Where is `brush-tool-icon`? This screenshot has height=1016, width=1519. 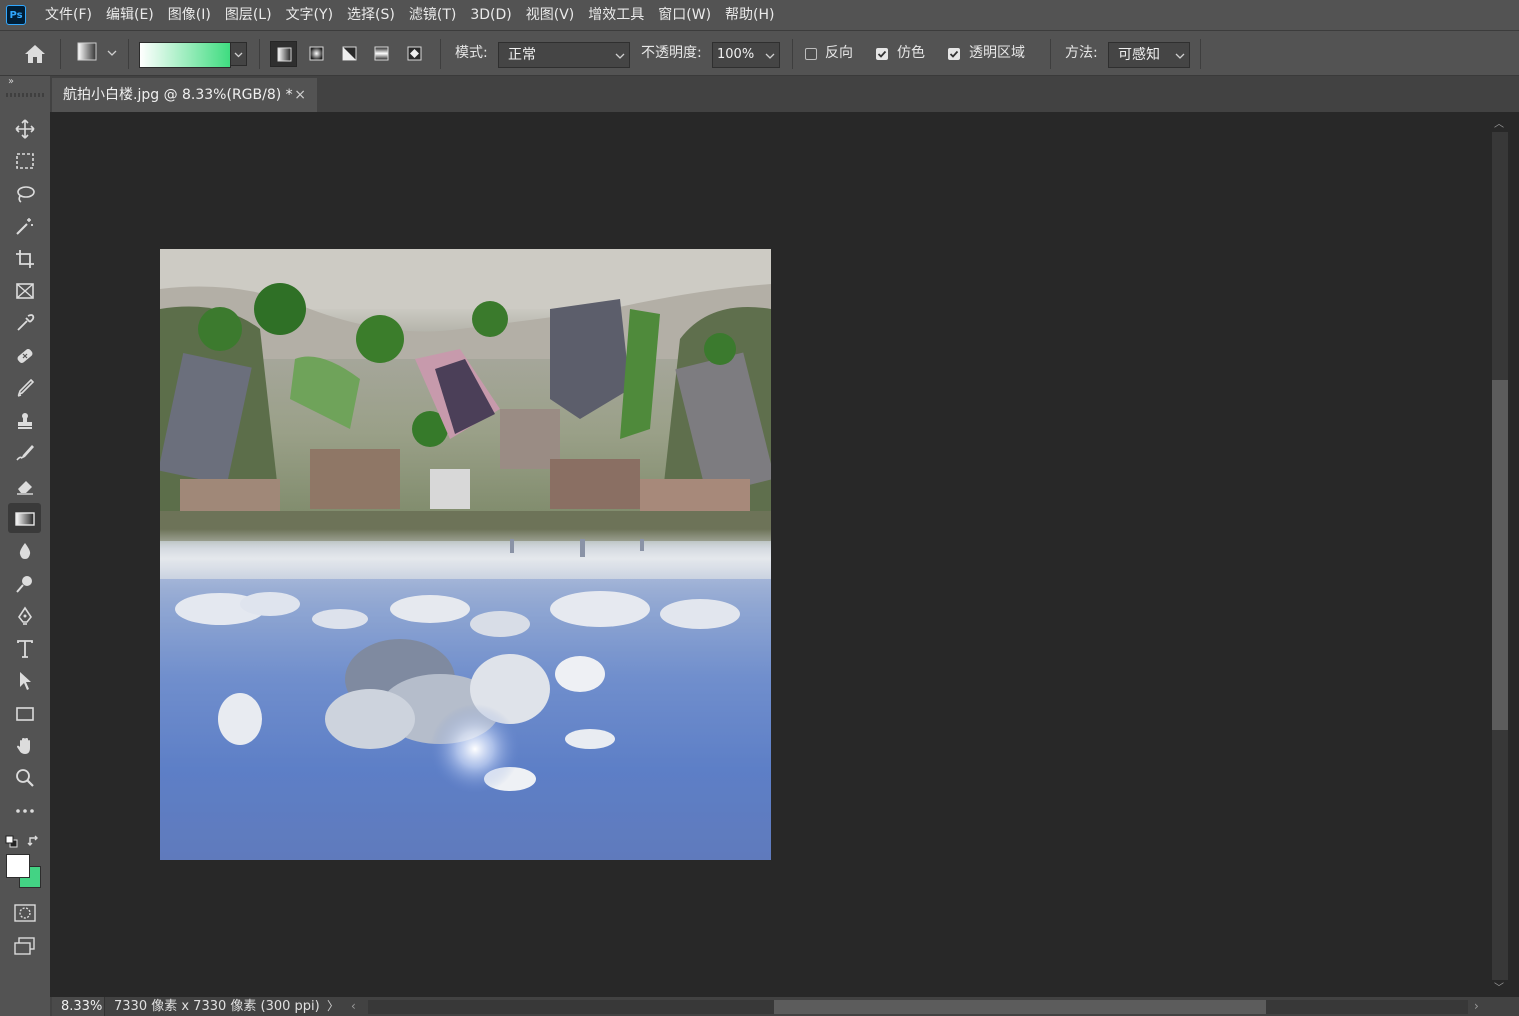 brush-tool-icon is located at coordinates (26, 387).